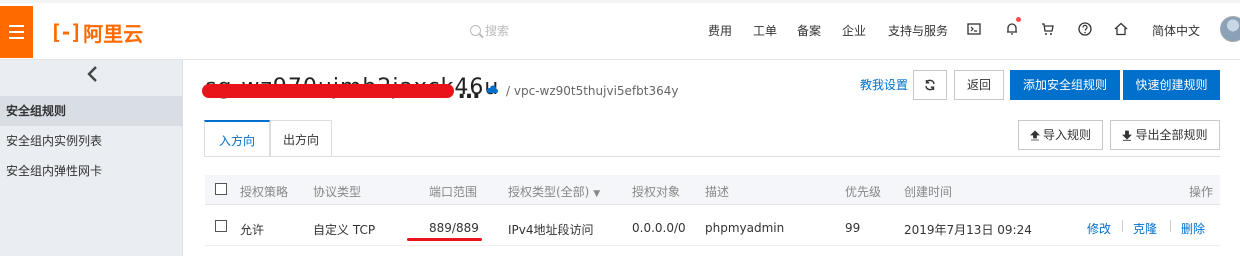 The image size is (1240, 256). What do you see at coordinates (1018, 19) in the screenshot?
I see `notification-dot` at bounding box center [1018, 19].